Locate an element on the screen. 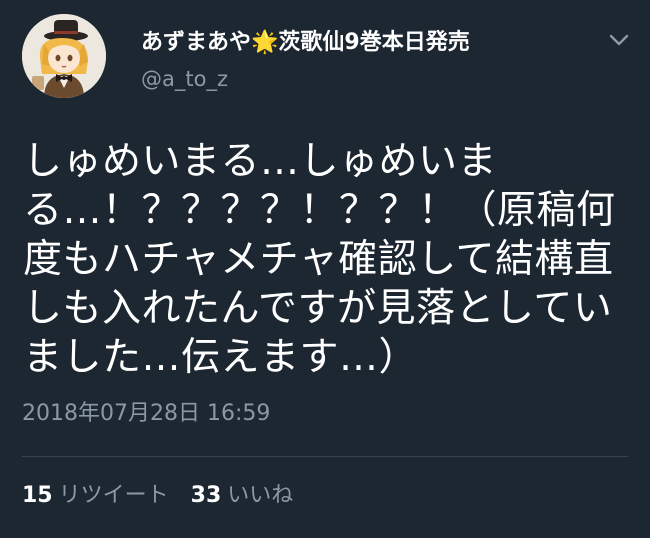 This screenshot has height=538, width=650. author-name-part1: あずまあや is located at coordinates (196, 42).